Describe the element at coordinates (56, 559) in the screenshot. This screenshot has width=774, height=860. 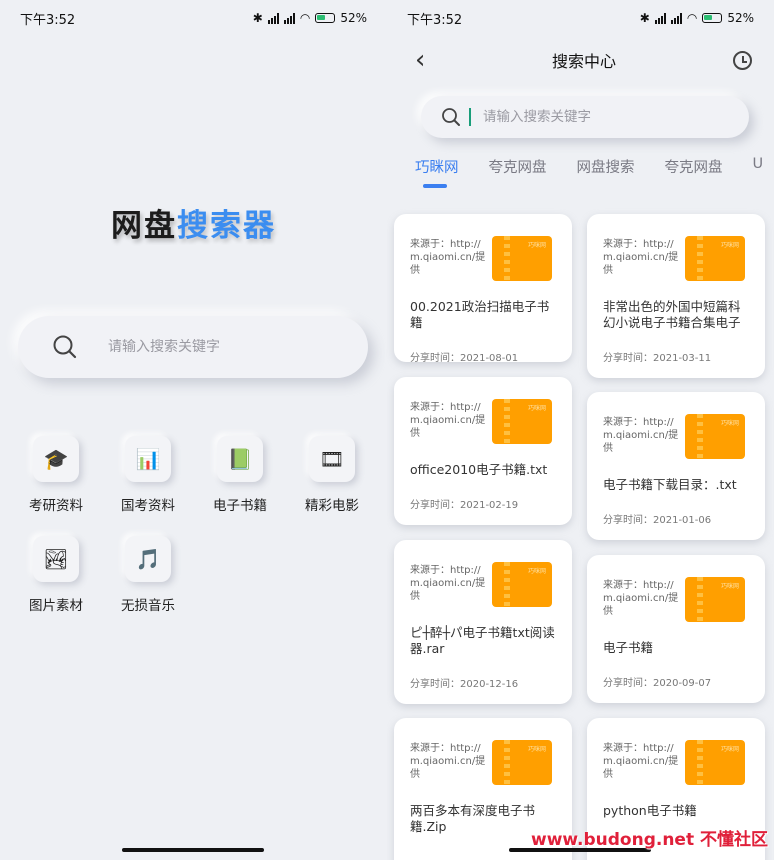
I see `landscape-image-icon: 🏞` at that location.